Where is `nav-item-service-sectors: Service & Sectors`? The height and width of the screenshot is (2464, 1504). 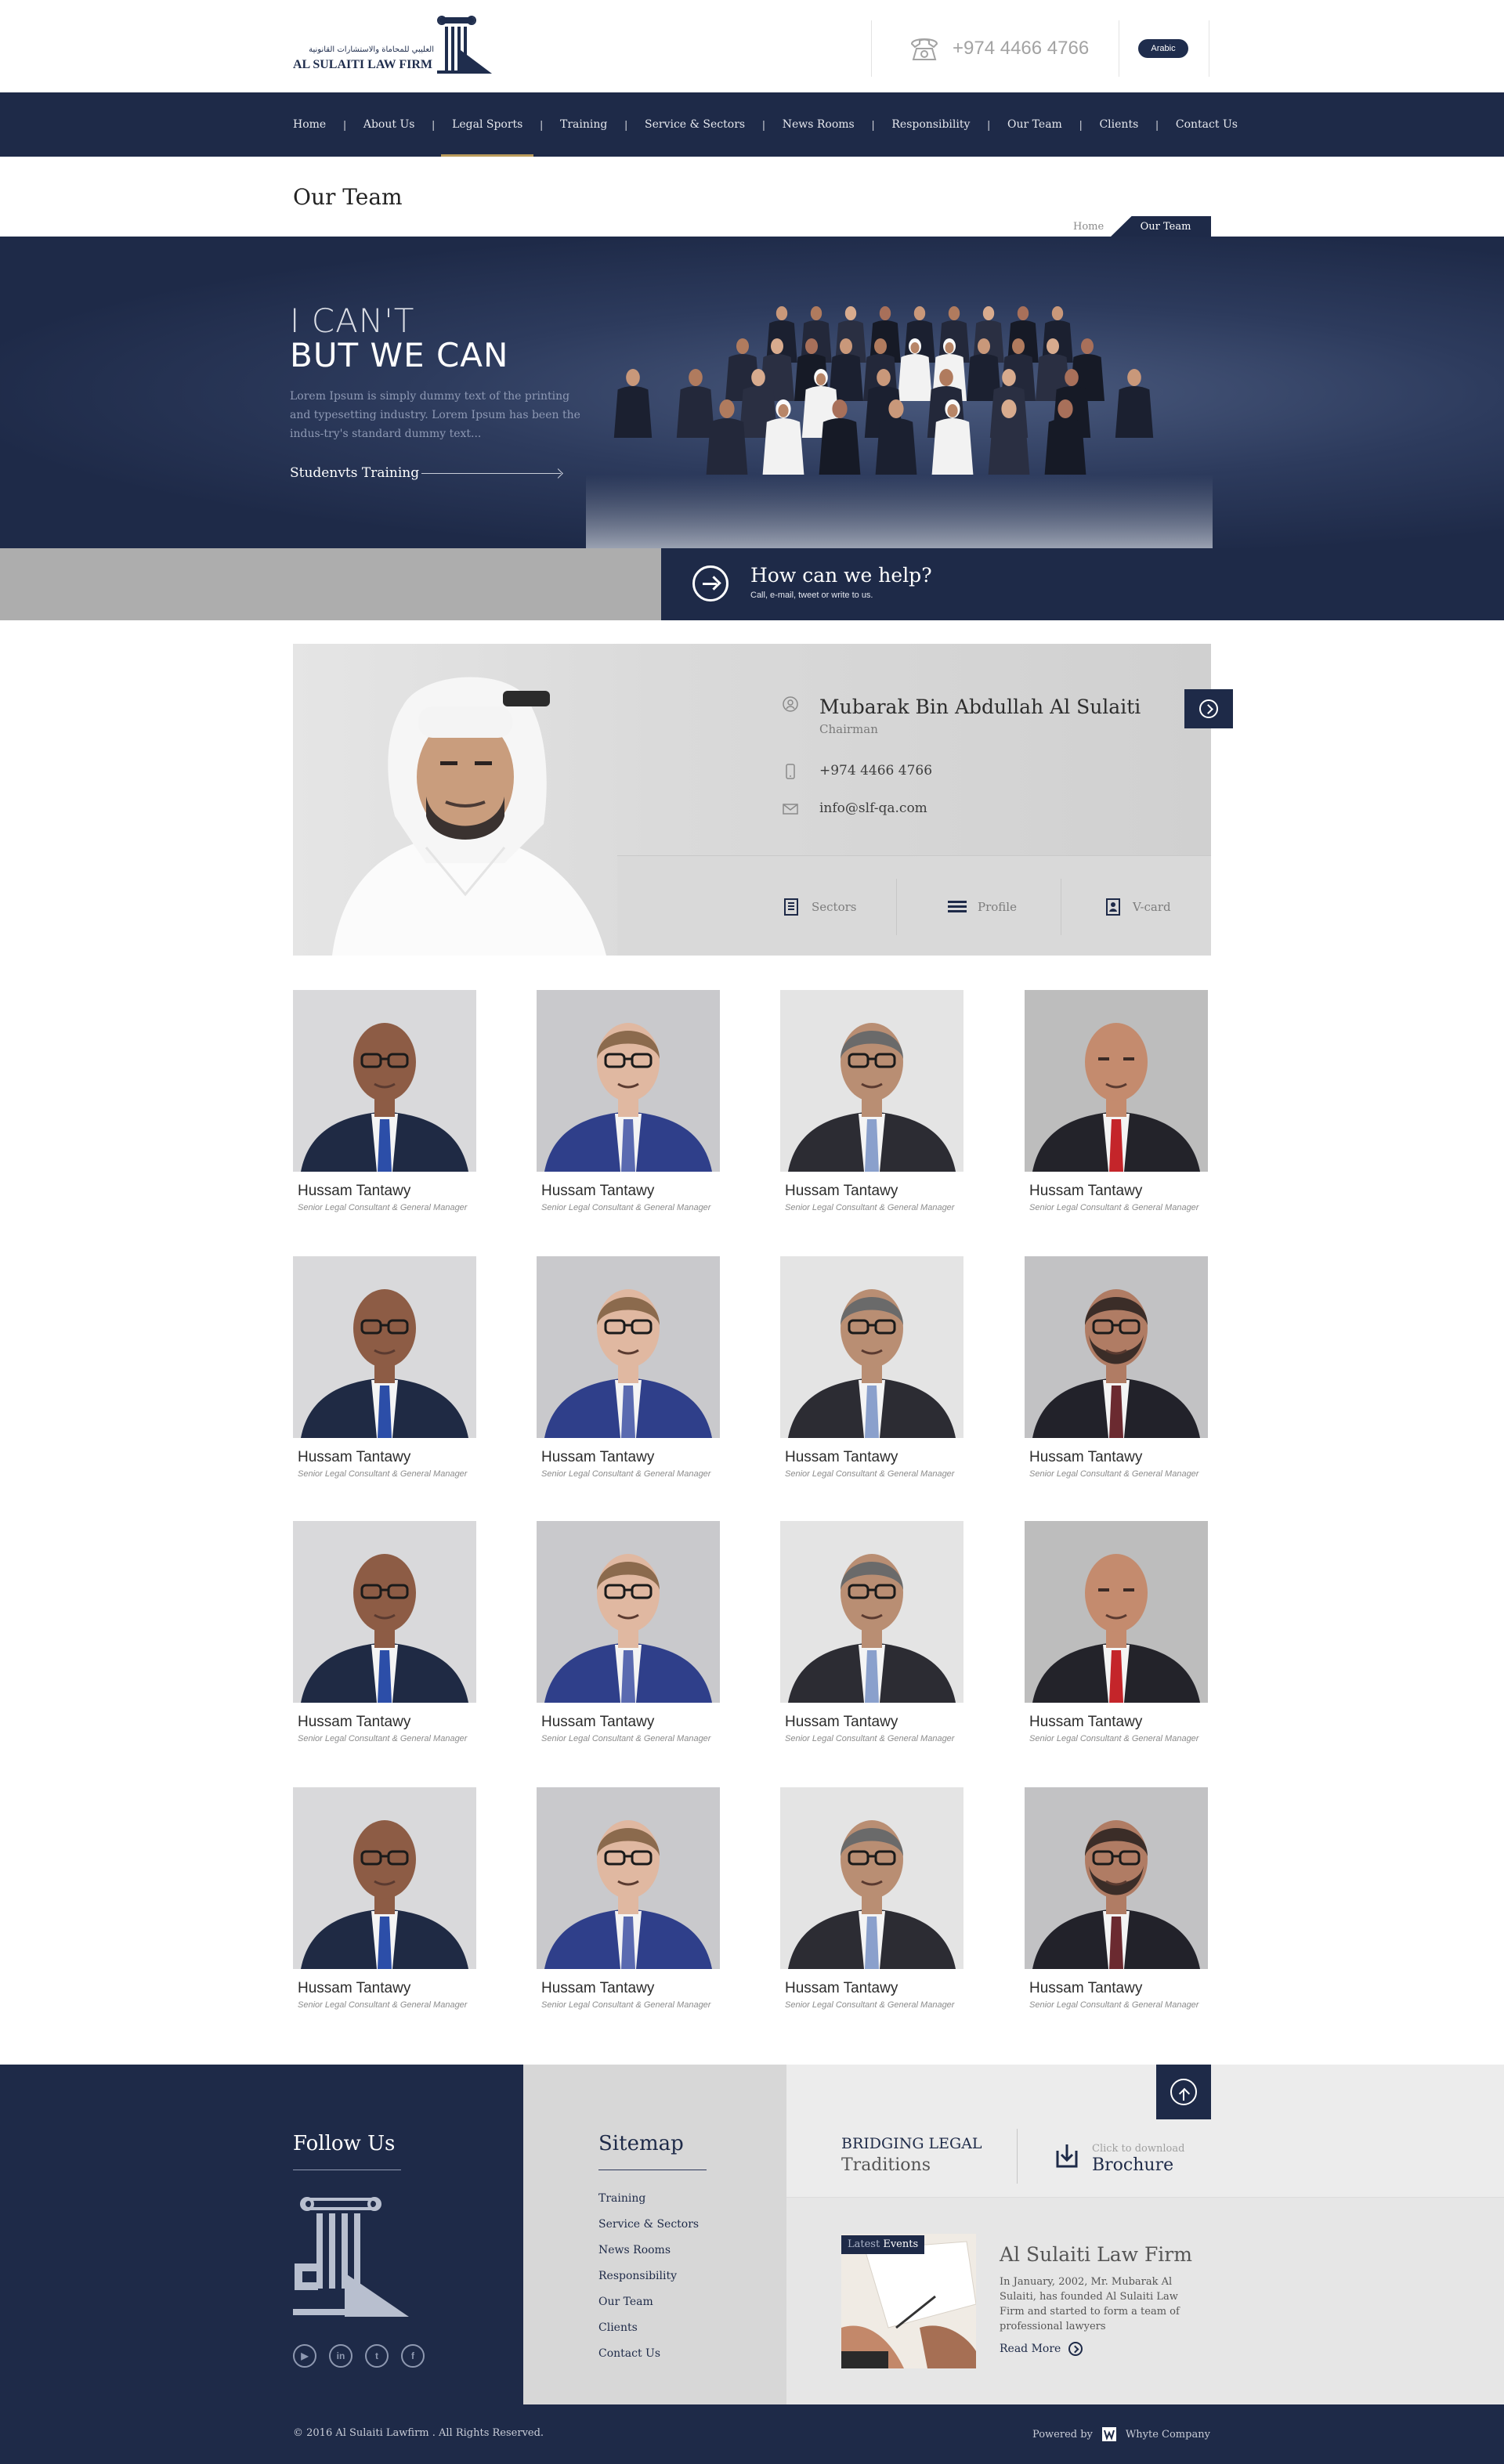
nav-item-service-sectors: Service & Sectors is located at coordinates (695, 124).